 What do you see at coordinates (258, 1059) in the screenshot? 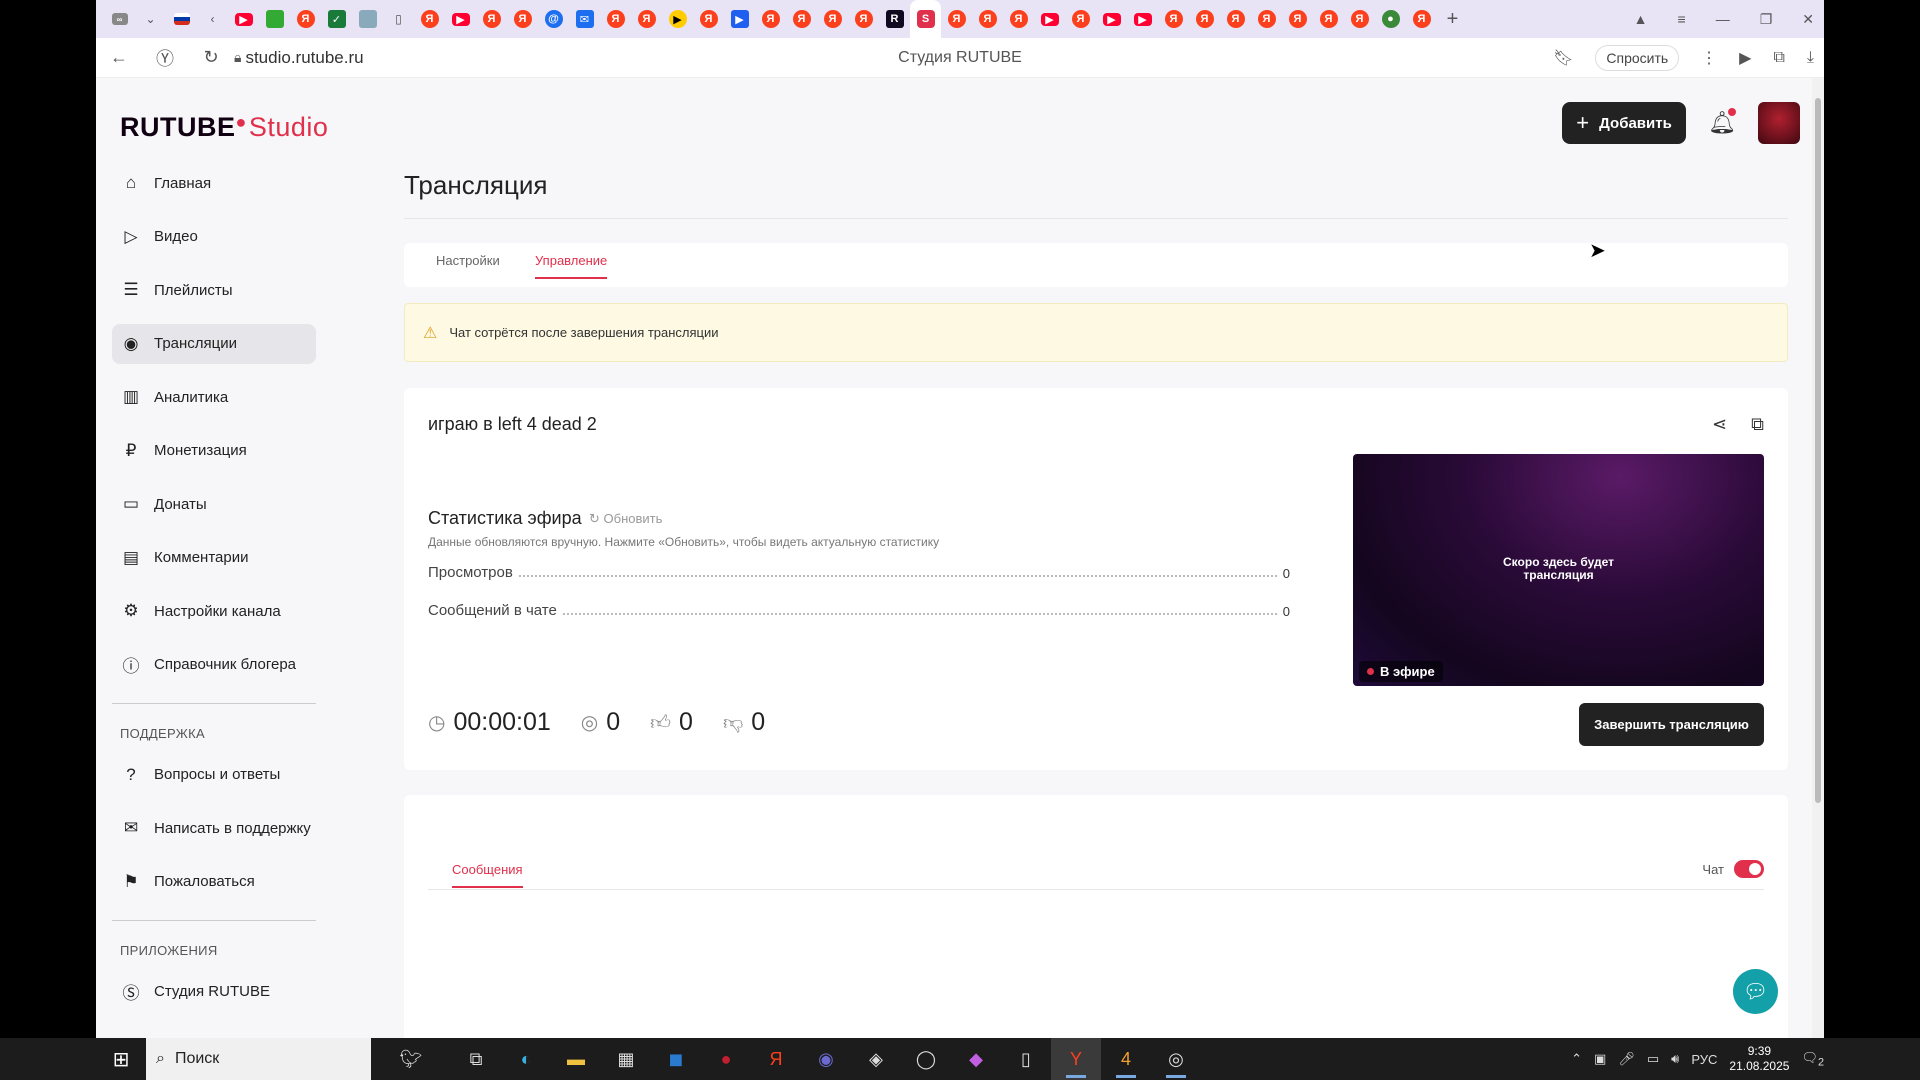
I see `taskbar-search: ⌕ Поиск` at bounding box center [258, 1059].